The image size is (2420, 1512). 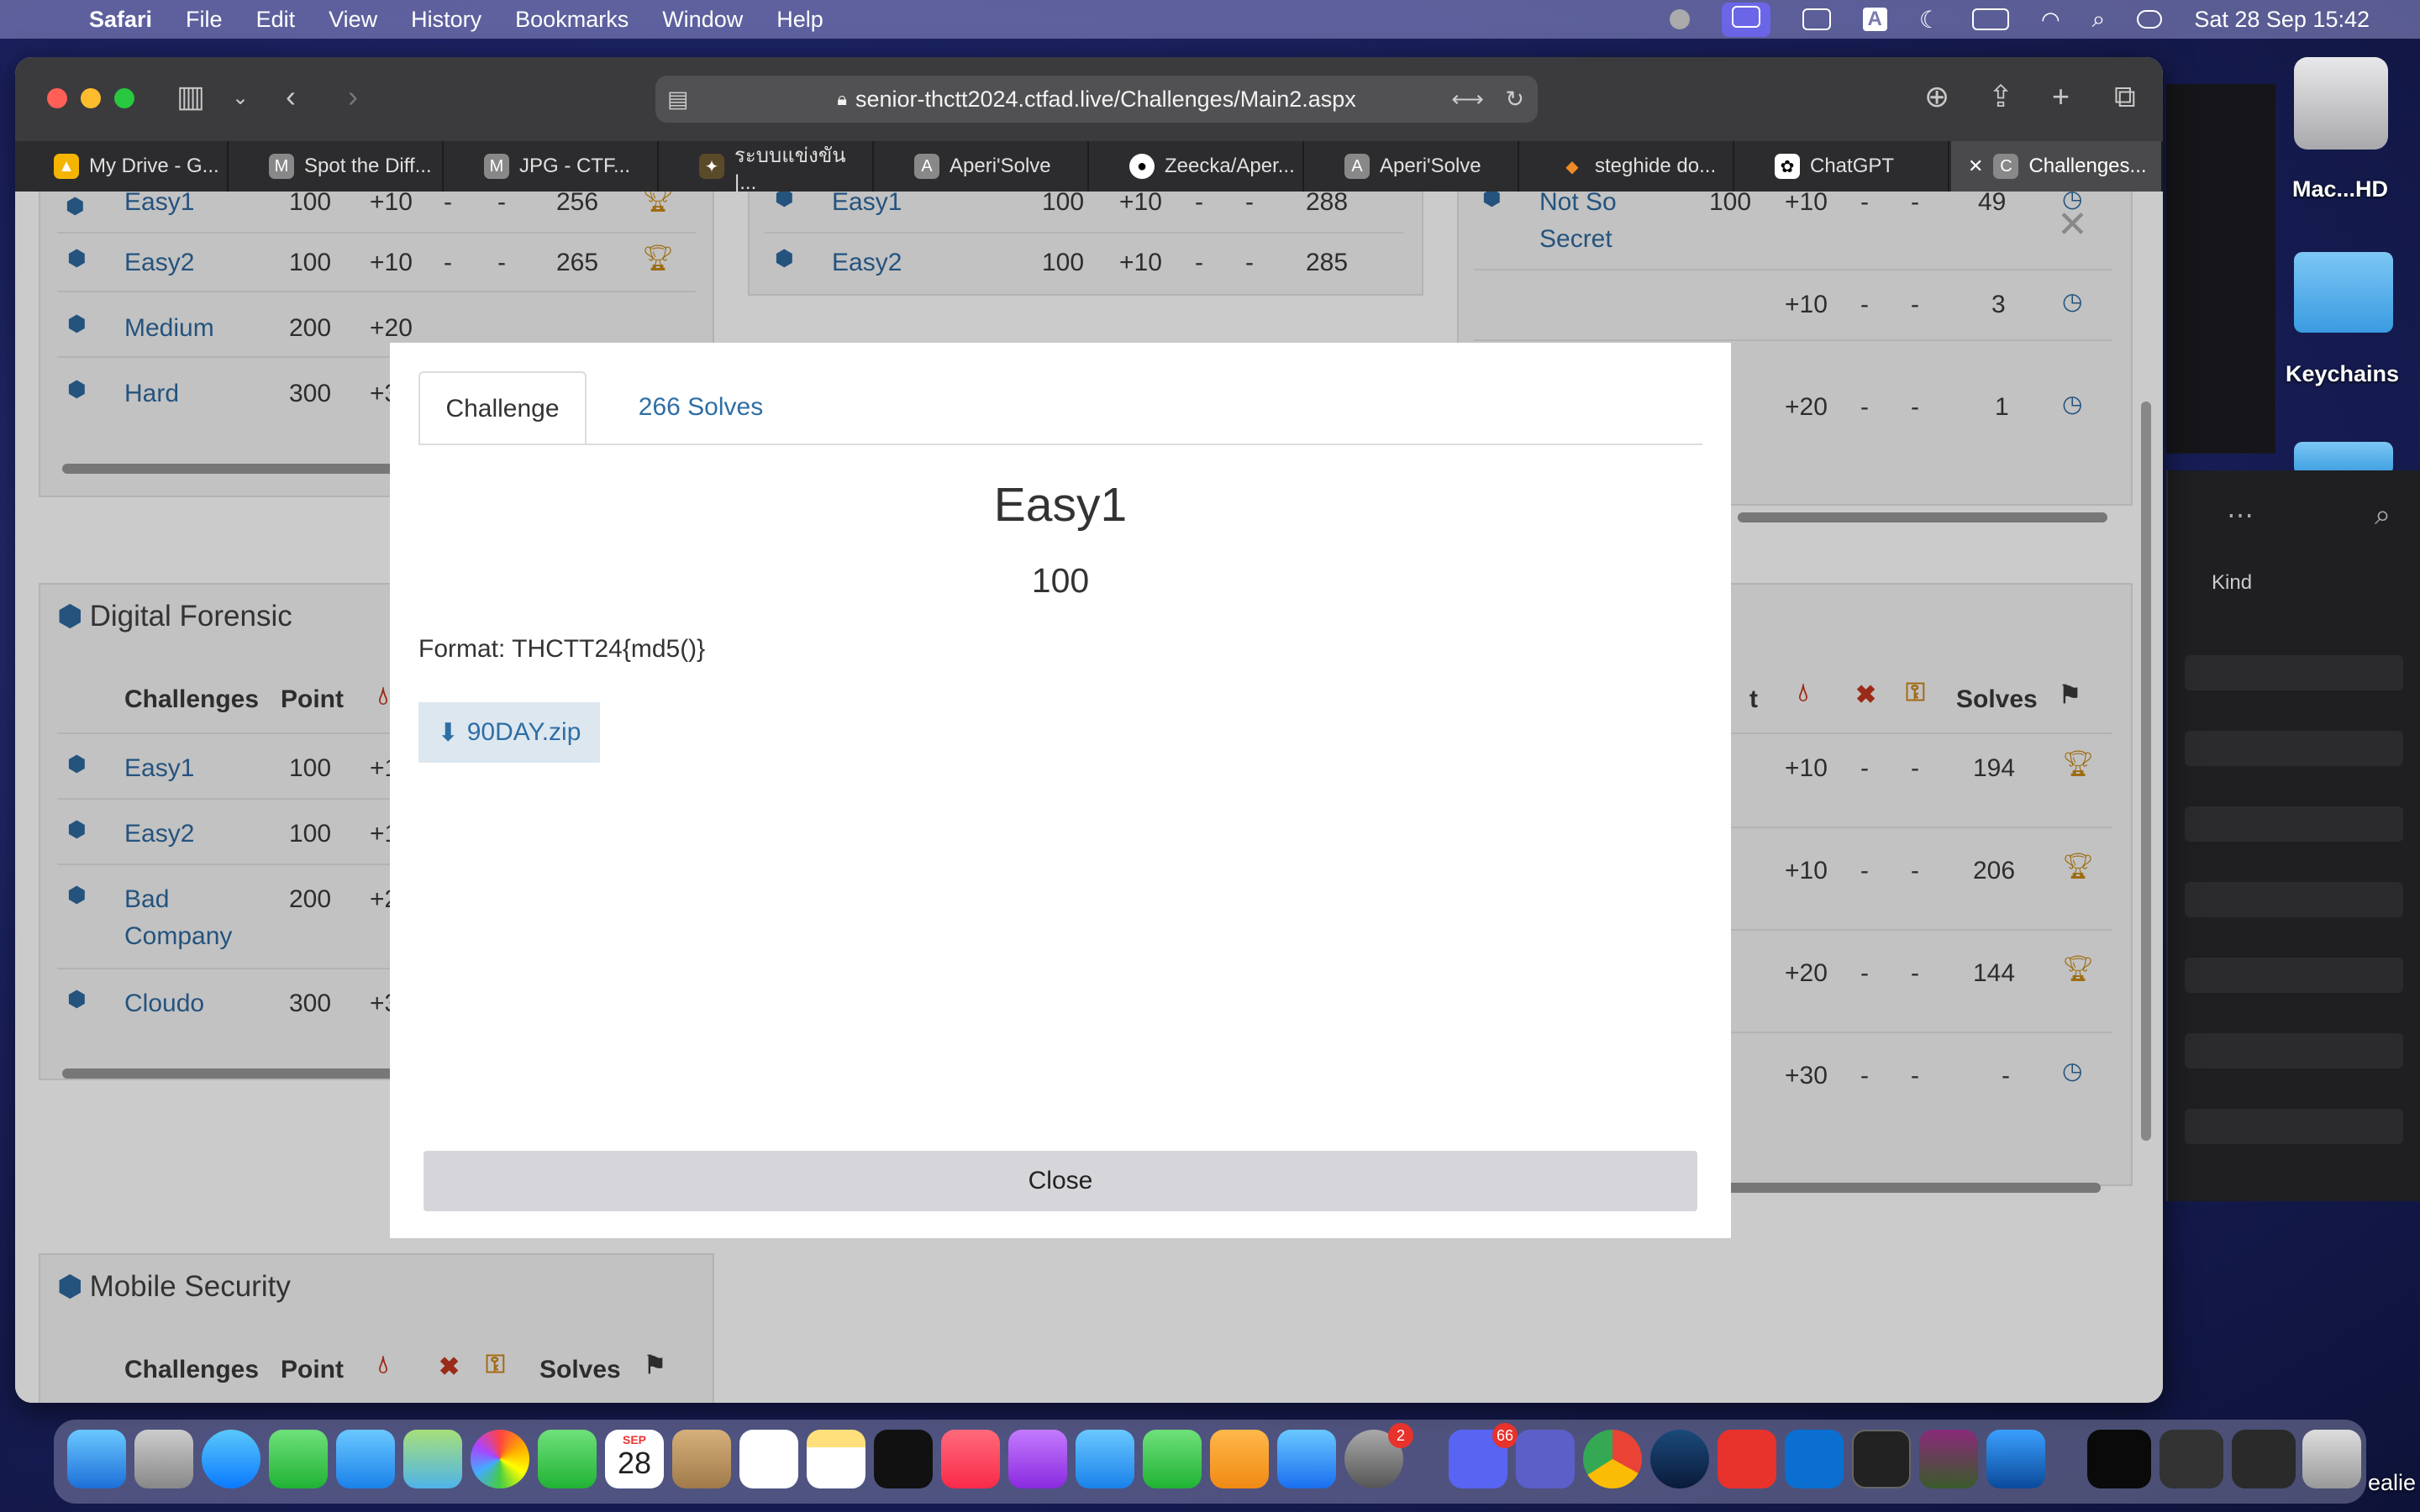 I want to click on menu-edit: Edit, so click(x=276, y=20).